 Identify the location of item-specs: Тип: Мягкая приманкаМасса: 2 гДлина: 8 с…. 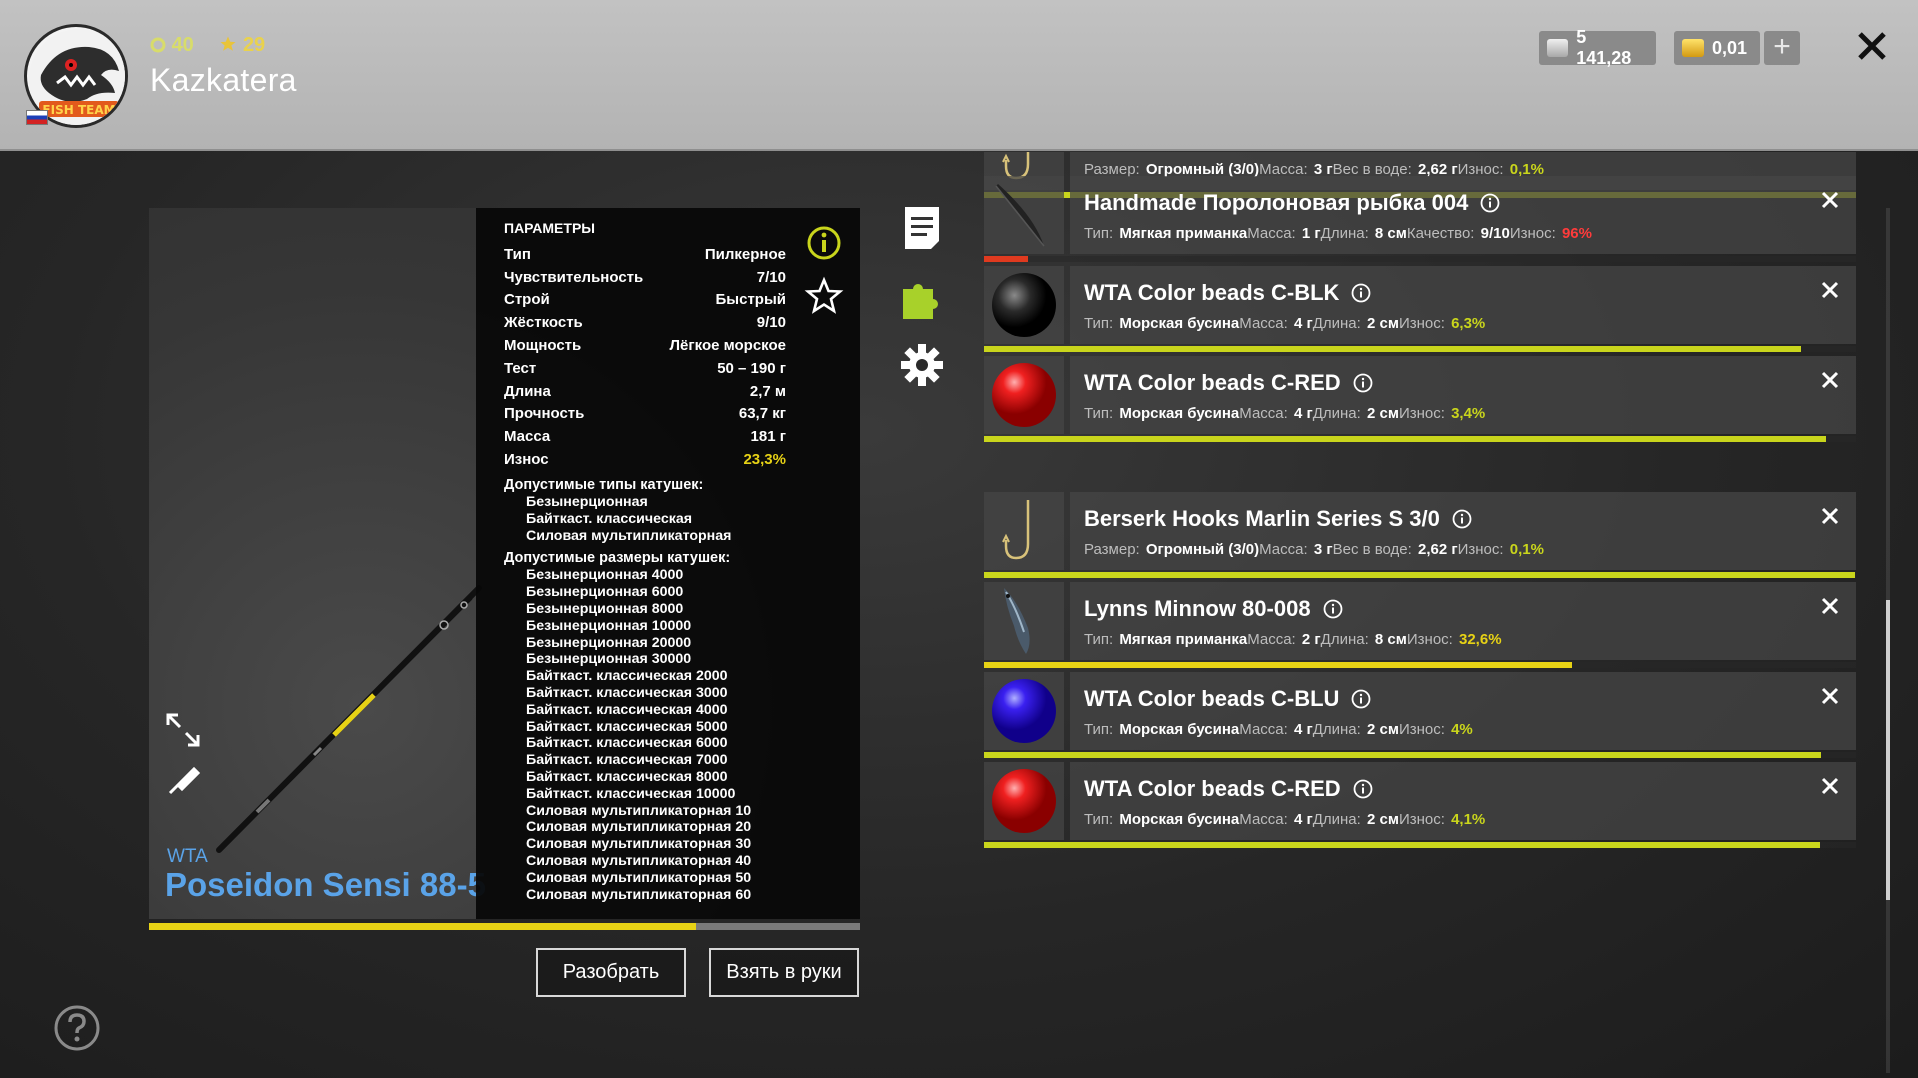
(1297, 639).